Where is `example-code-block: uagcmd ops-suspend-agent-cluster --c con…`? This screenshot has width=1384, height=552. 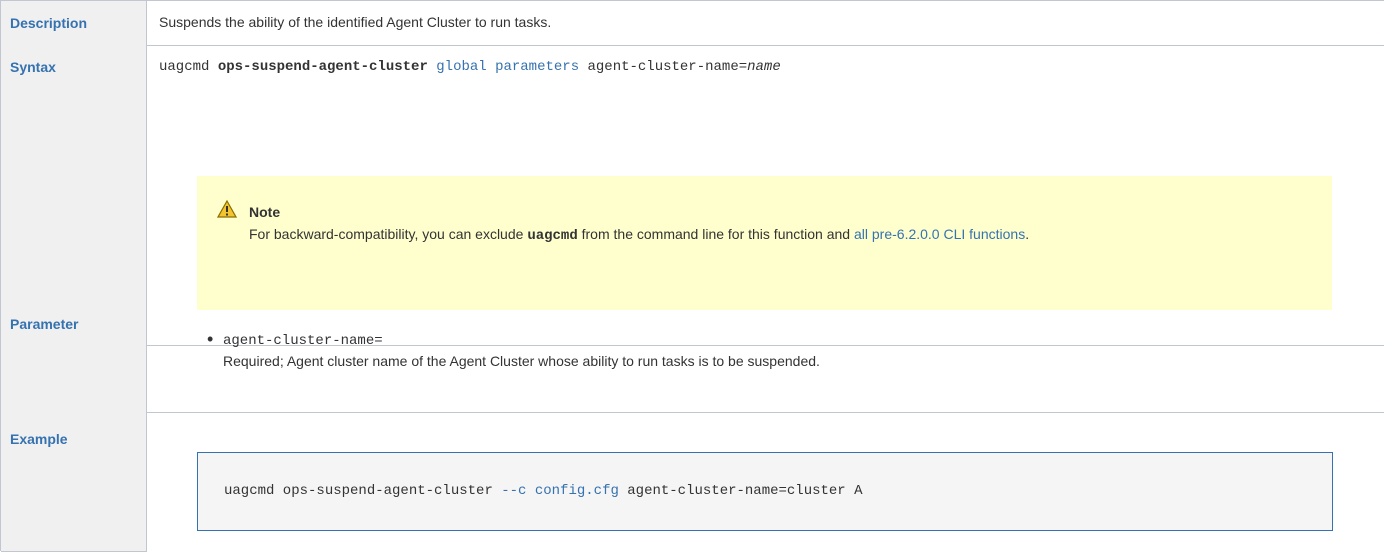
example-code-block: uagcmd ops-suspend-agent-cluster --c con… is located at coordinates (765, 491).